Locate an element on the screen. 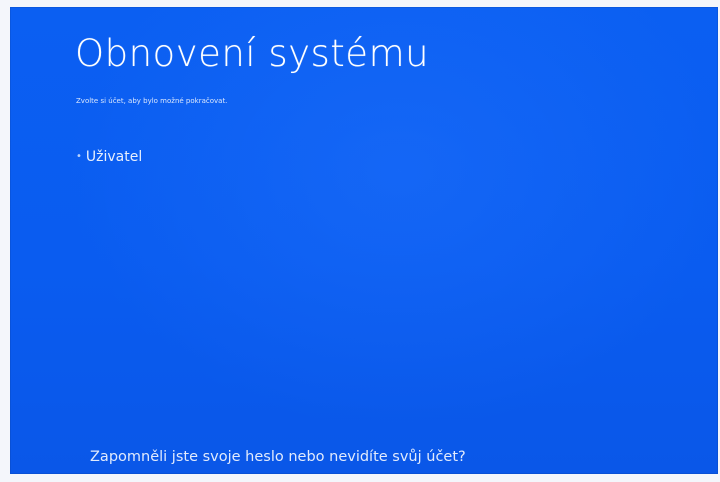  account-item-uzivatel: • Uživatel is located at coordinates (109, 157).